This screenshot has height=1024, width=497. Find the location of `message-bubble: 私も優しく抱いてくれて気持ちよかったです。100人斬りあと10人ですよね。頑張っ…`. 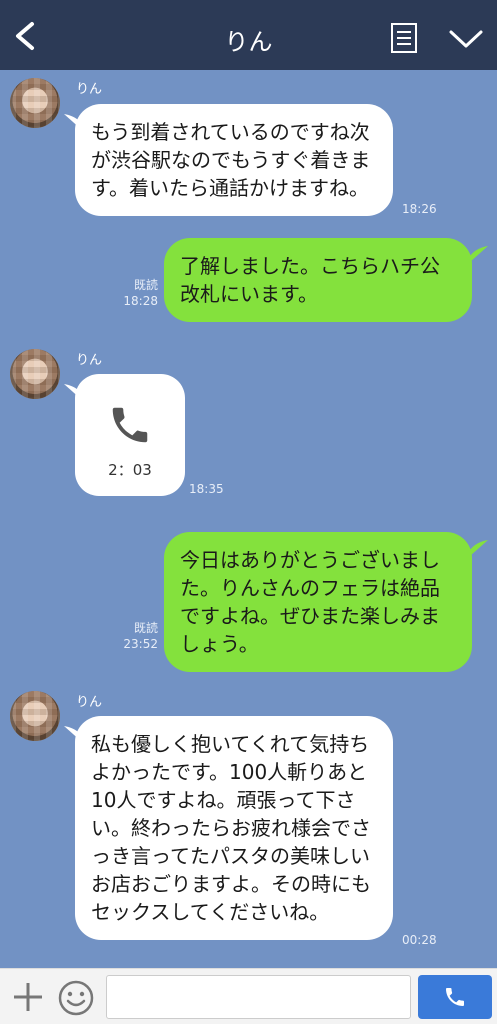

message-bubble: 私も優しく抱いてくれて気持ちよかったです。100人斬りあと10人ですよね。頑張っ… is located at coordinates (234, 828).